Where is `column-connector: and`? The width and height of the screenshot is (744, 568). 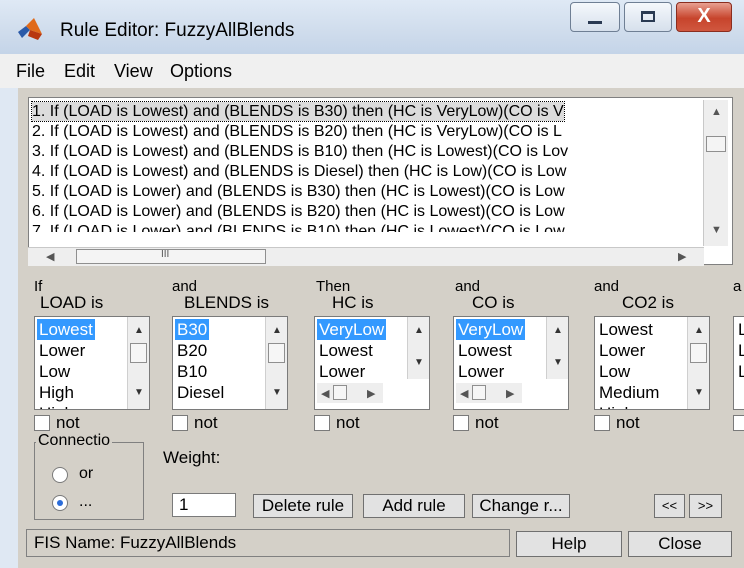 column-connector: and is located at coordinates (607, 286).